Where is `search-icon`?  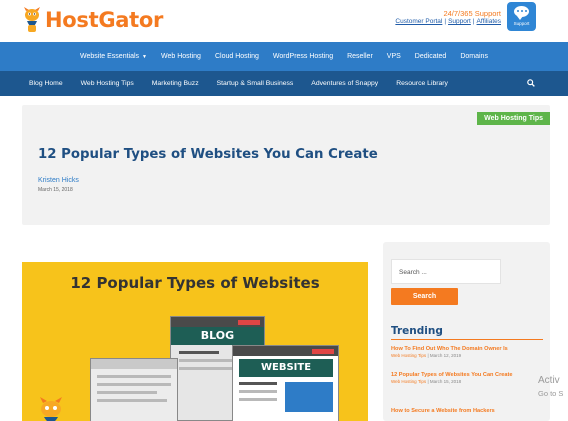
search-icon is located at coordinates (531, 83).